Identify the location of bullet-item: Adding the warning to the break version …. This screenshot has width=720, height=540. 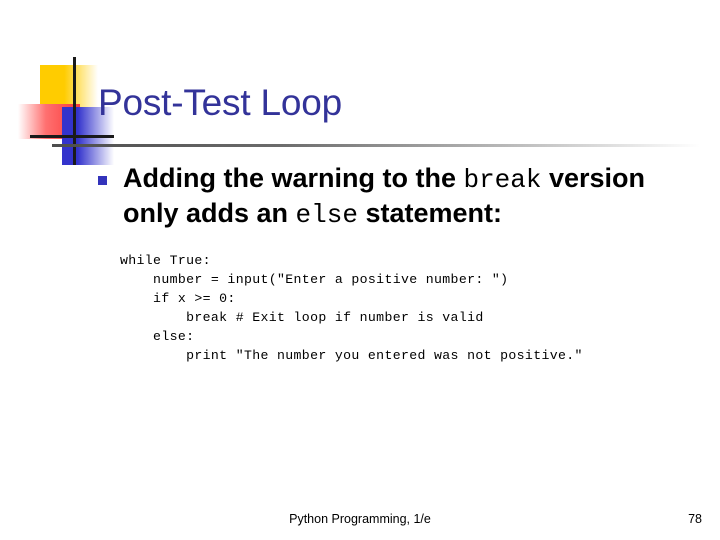
(393, 197).